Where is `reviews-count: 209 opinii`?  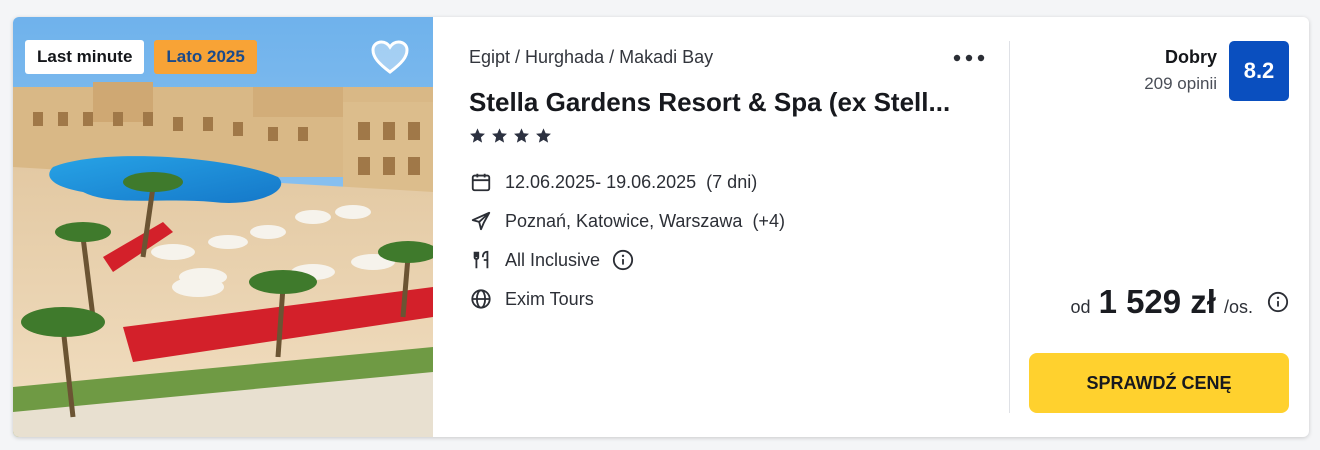
reviews-count: 209 opinii is located at coordinates (1180, 84).